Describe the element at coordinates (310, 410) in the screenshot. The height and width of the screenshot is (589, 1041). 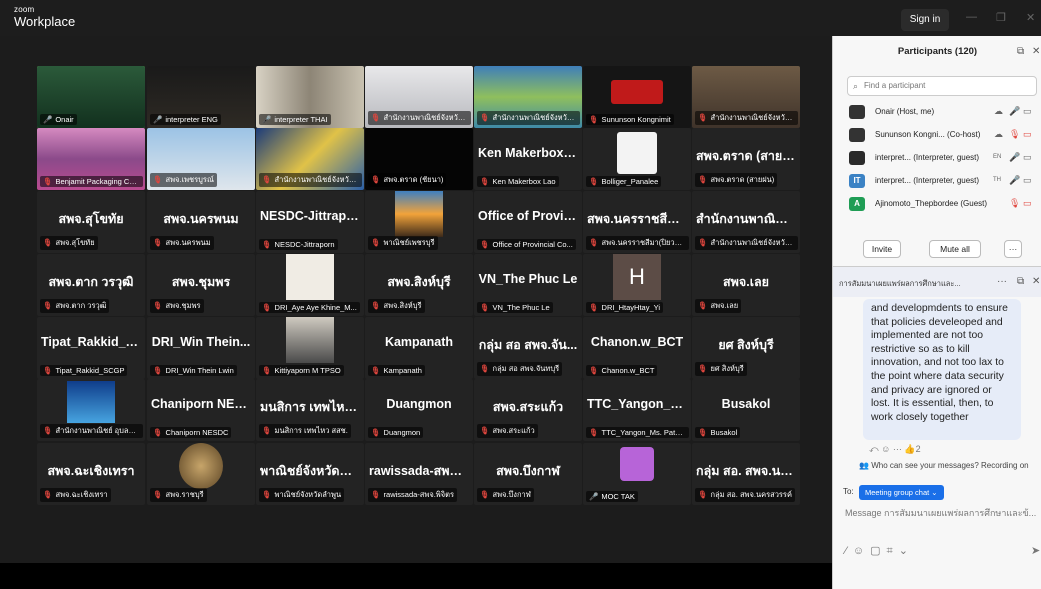
I see `video-tile: มนสิการ เทพไหว... 🎙 มนสิการ เทพไหว สสช.` at that location.